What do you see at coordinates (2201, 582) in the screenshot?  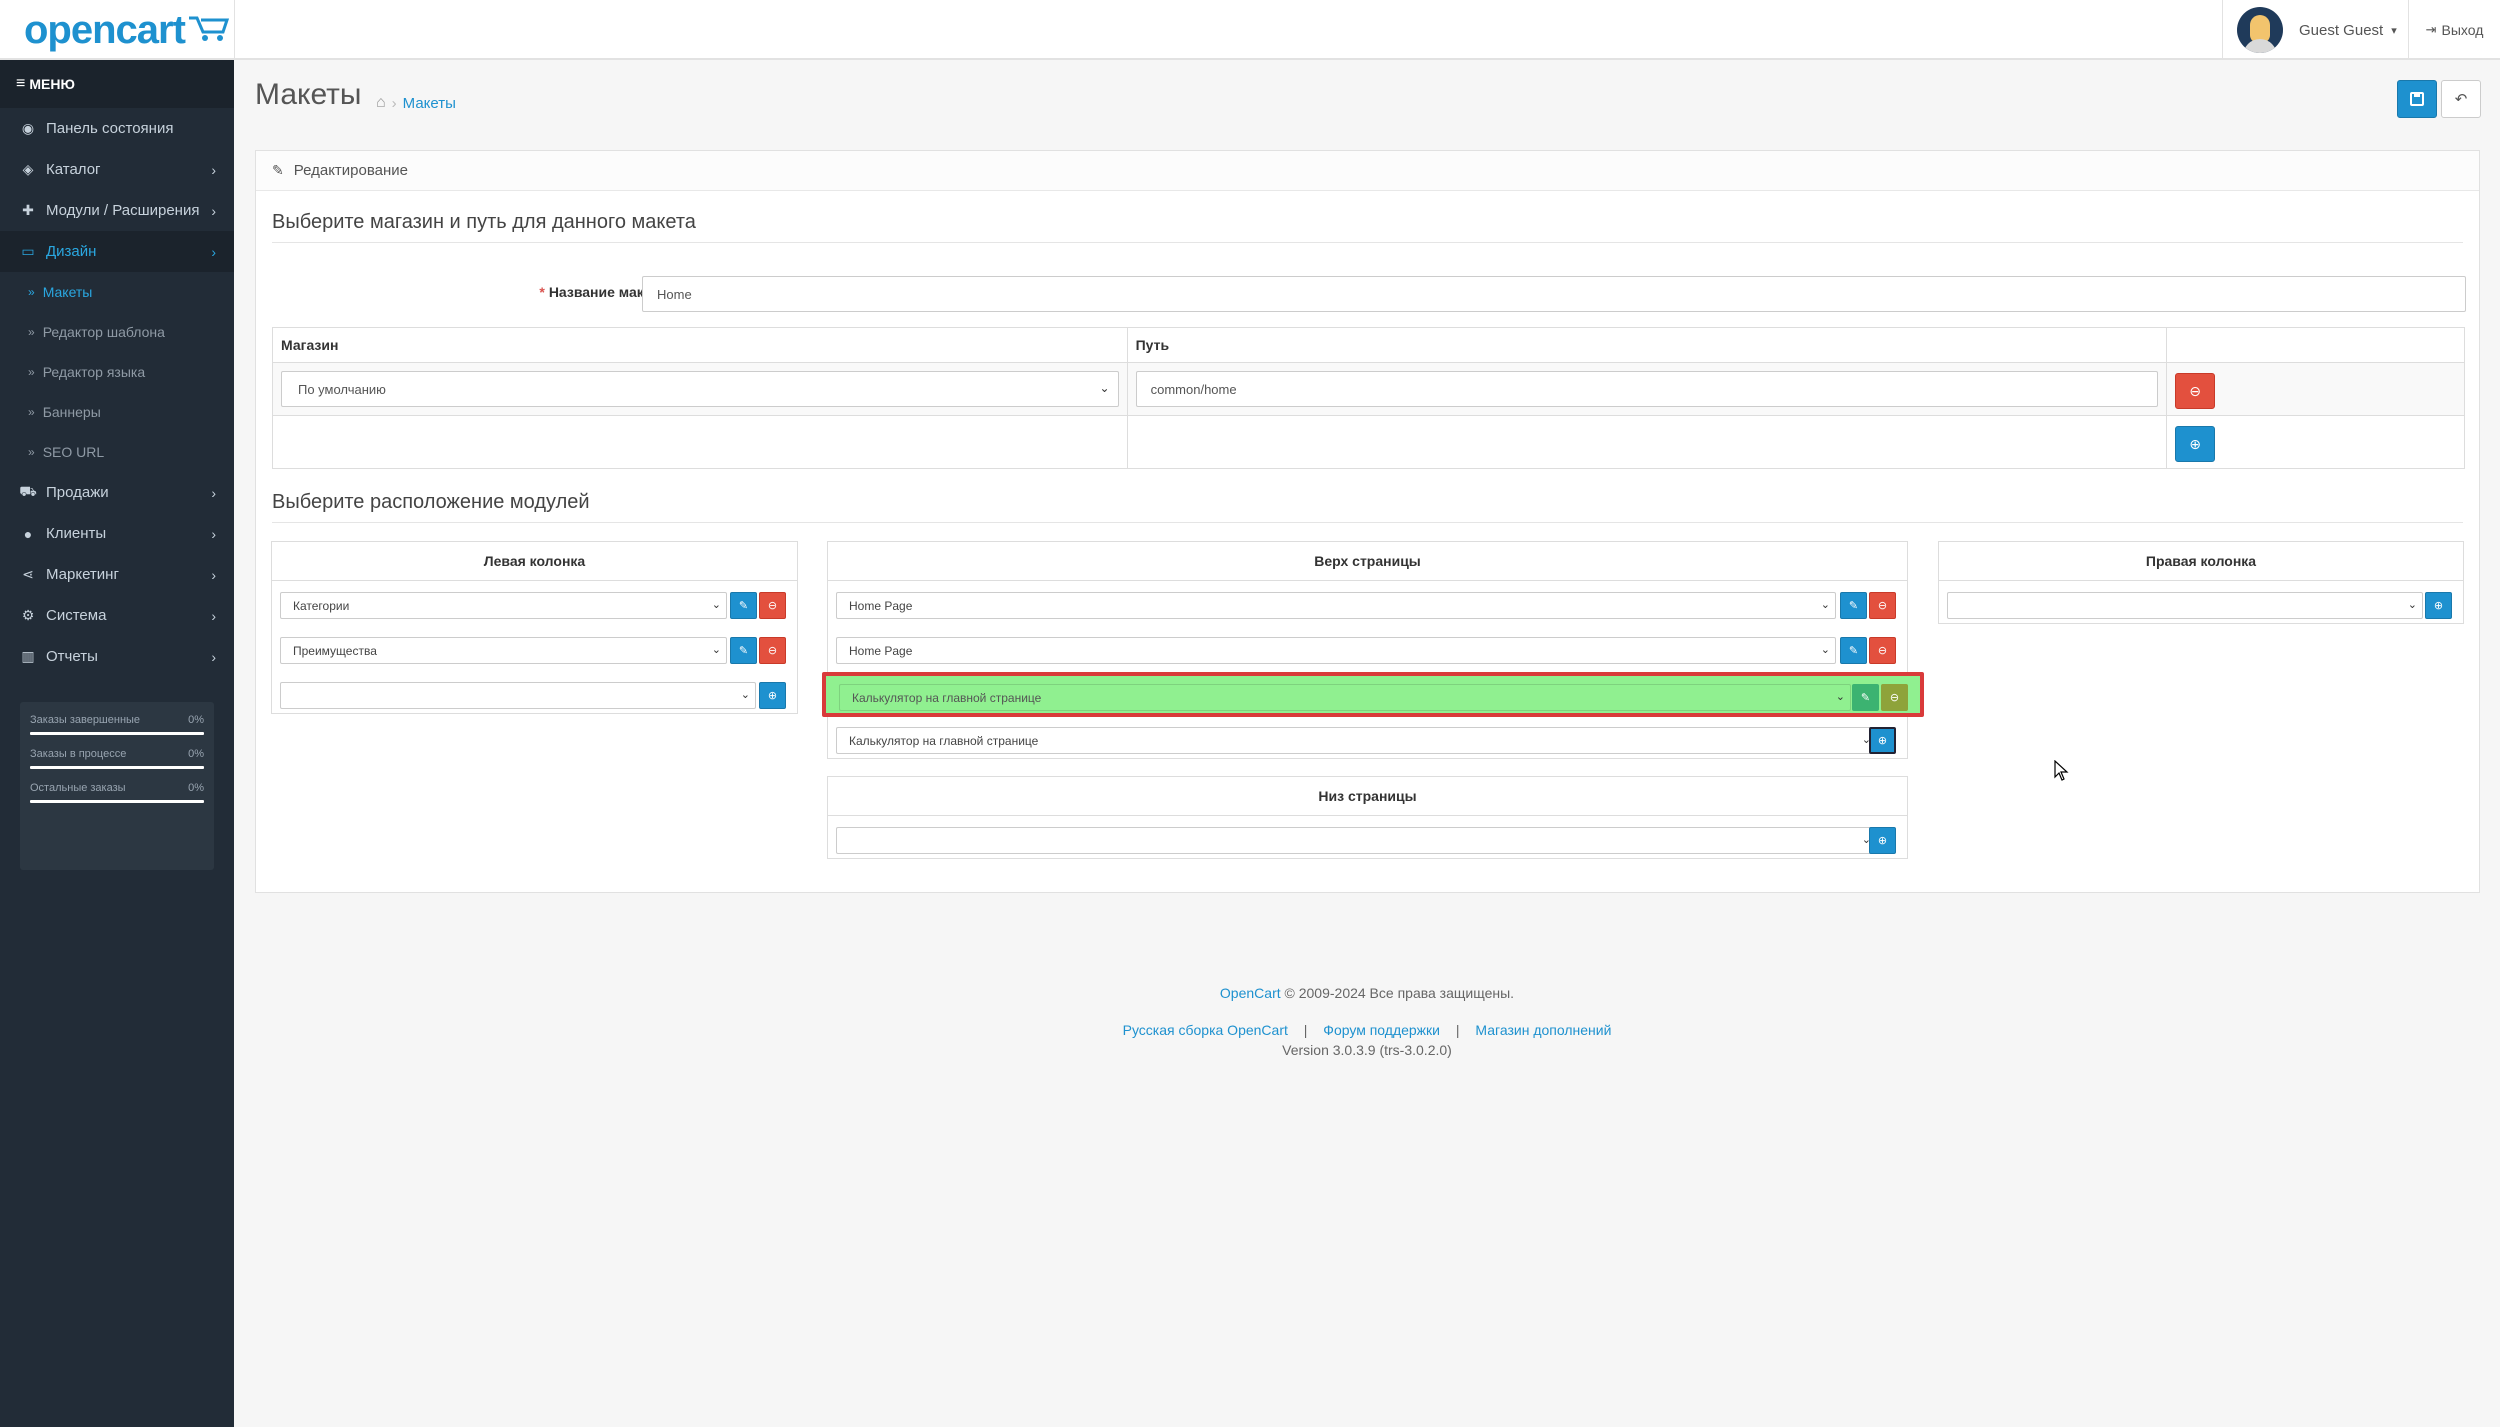 I see `right-column-table: Правая колонка ⌄ ⊕` at bounding box center [2201, 582].